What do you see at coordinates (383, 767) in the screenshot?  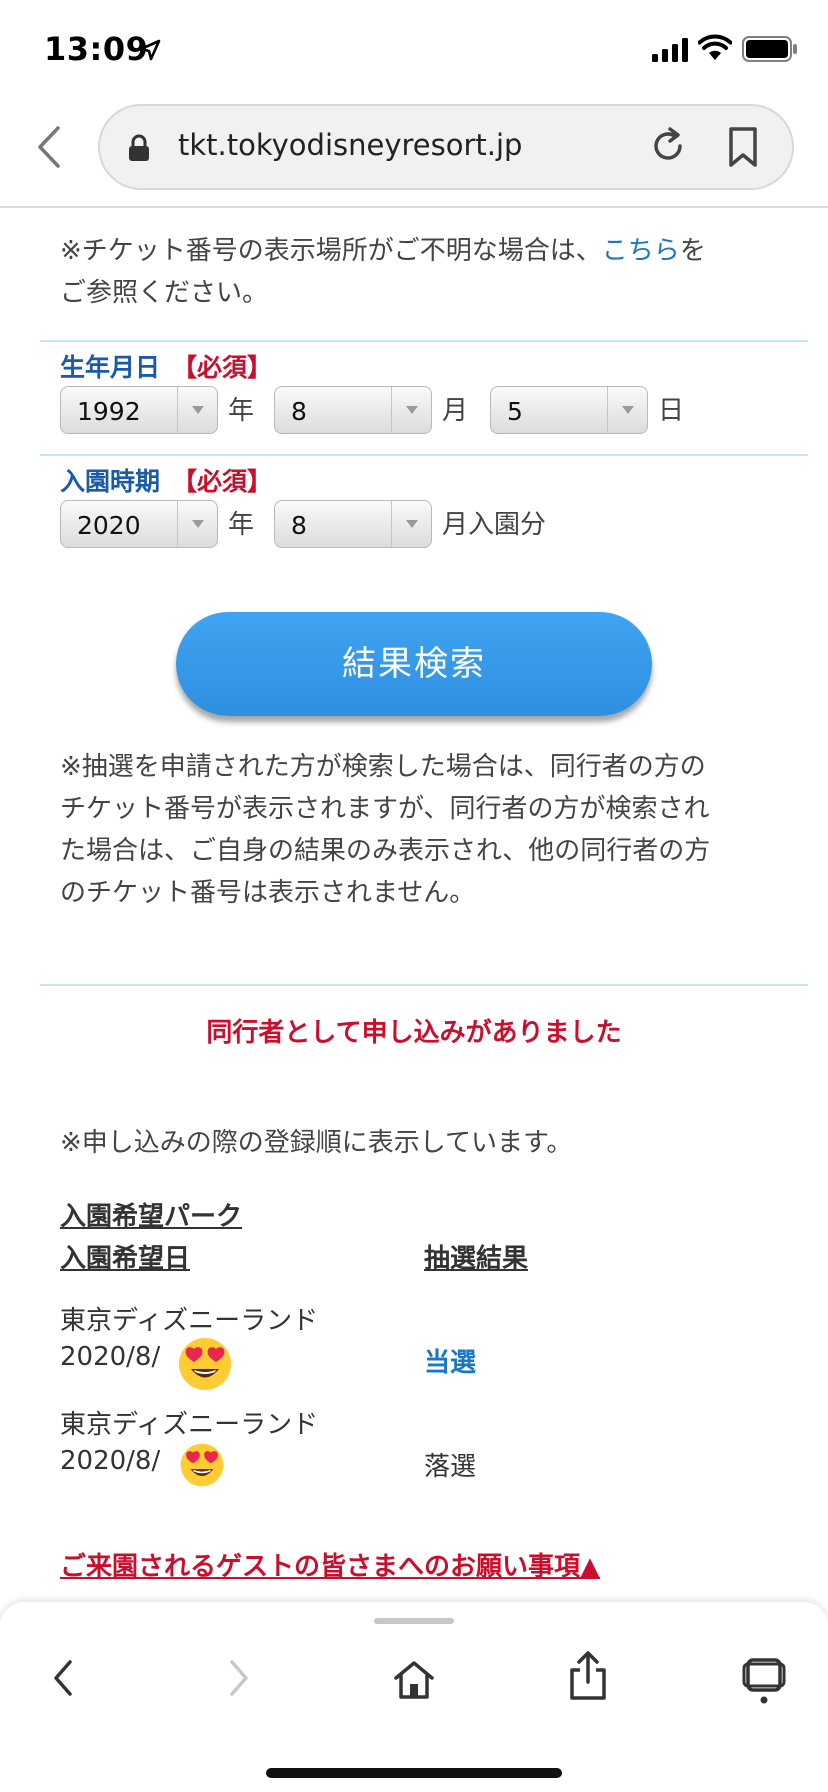 I see `explanation-line: ※抽選を申請された方が検索した場合は、同行者の方の` at bounding box center [383, 767].